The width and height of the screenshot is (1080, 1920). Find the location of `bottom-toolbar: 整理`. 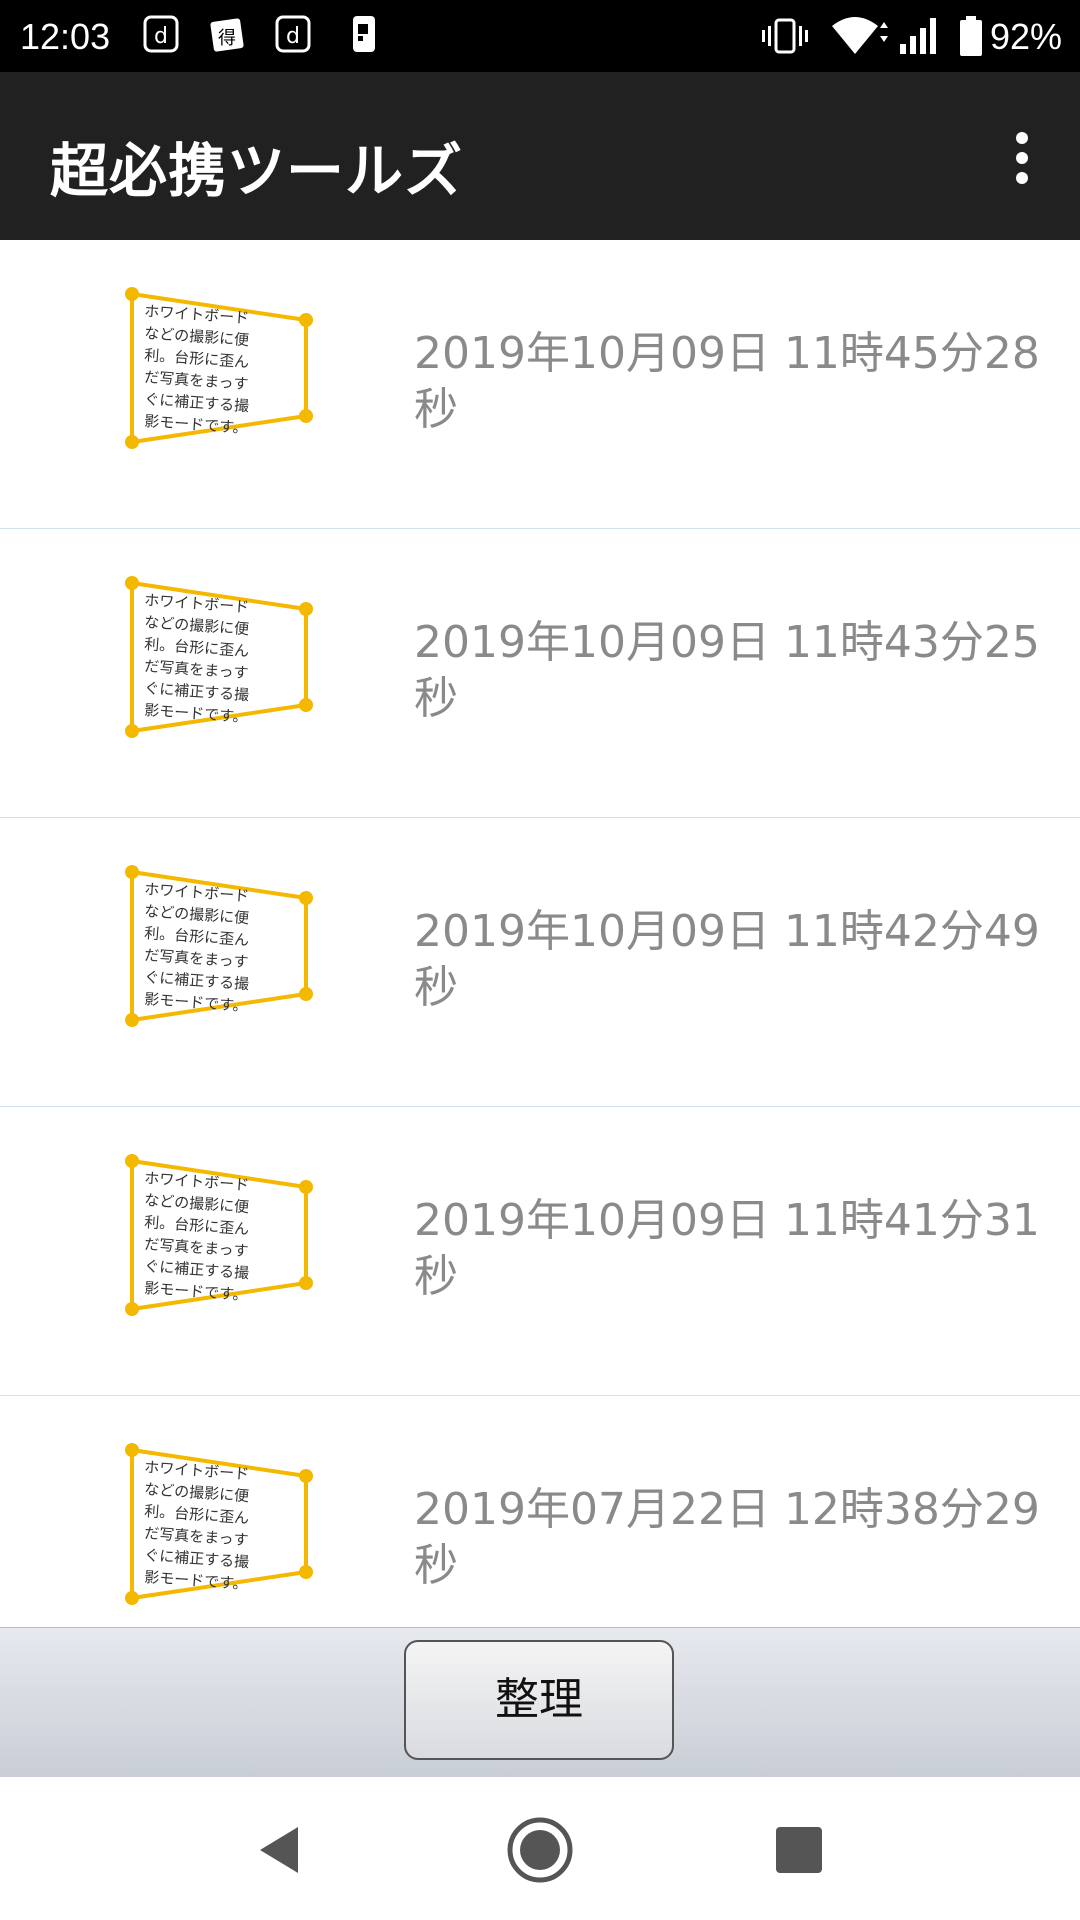

bottom-toolbar: 整理 is located at coordinates (540, 1702).